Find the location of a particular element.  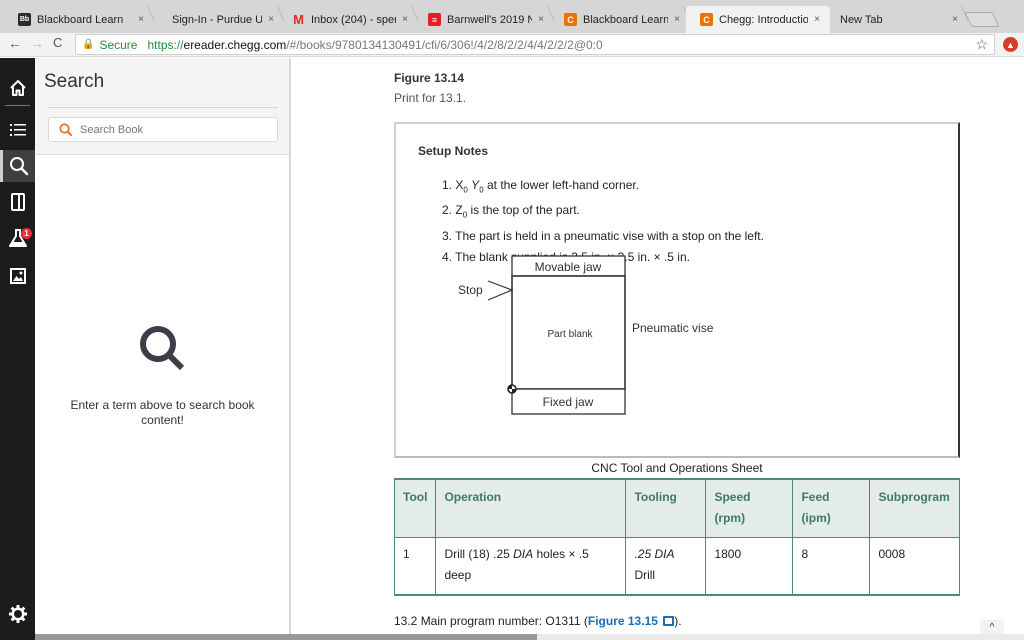

column-header-tool: Tool is located at coordinates (415, 508).